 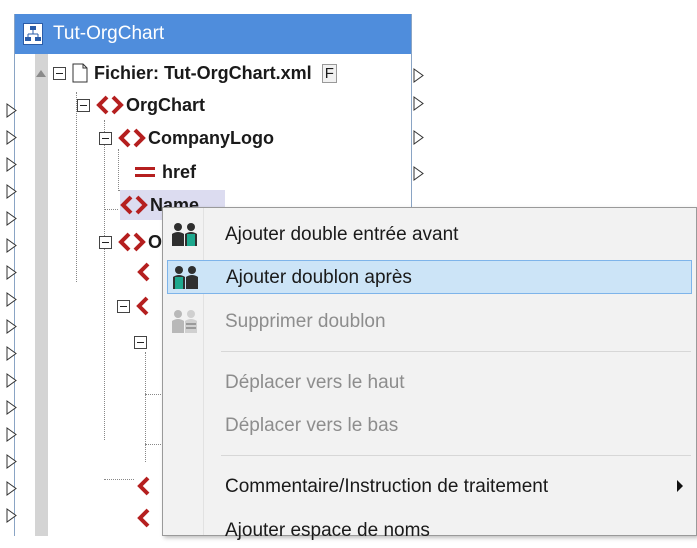 I want to click on component-title: Tut-OrgChart, so click(x=109, y=33).